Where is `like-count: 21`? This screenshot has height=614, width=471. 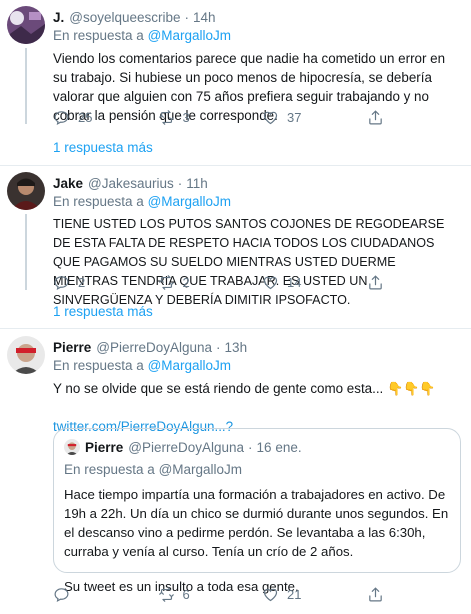
like-count: 21 is located at coordinates (294, 594).